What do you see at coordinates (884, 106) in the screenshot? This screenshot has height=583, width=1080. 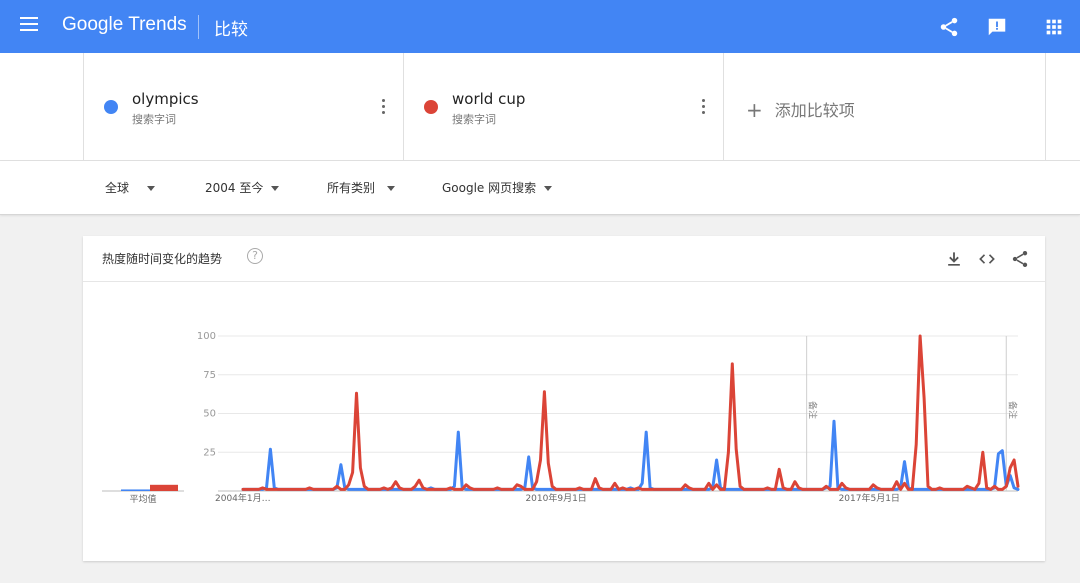 I see `add-term-slot: + 添加比较项` at bounding box center [884, 106].